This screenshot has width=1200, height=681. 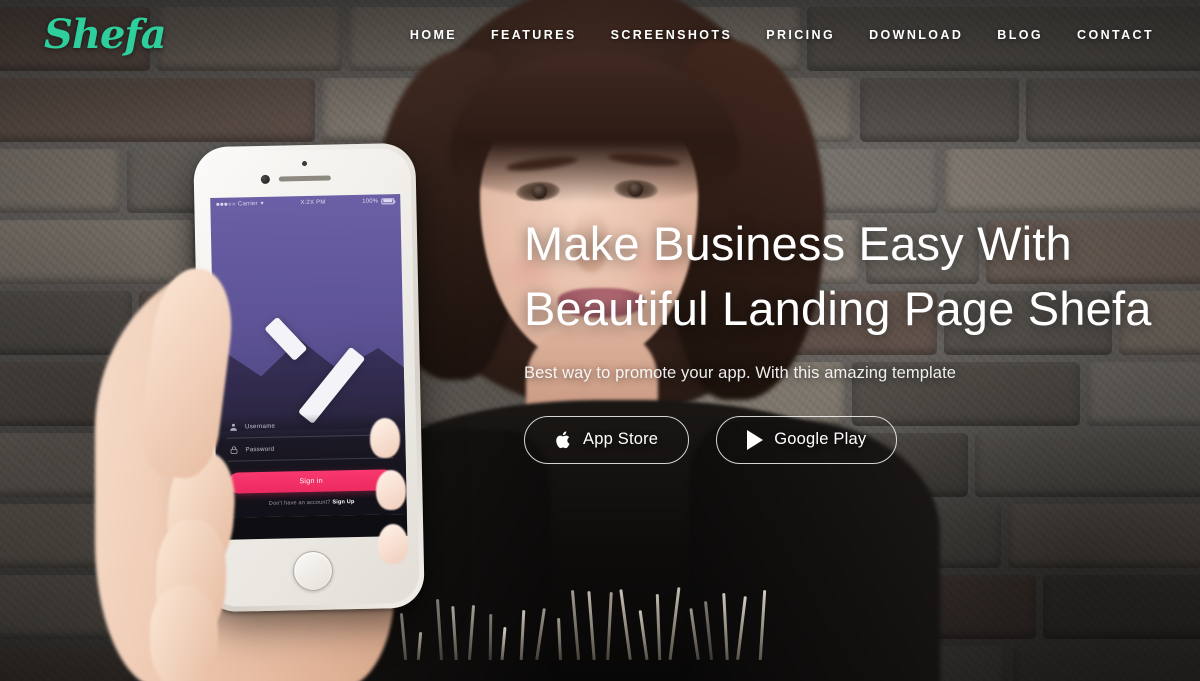 I want to click on wifi-icon: ▾, so click(x=262, y=203).